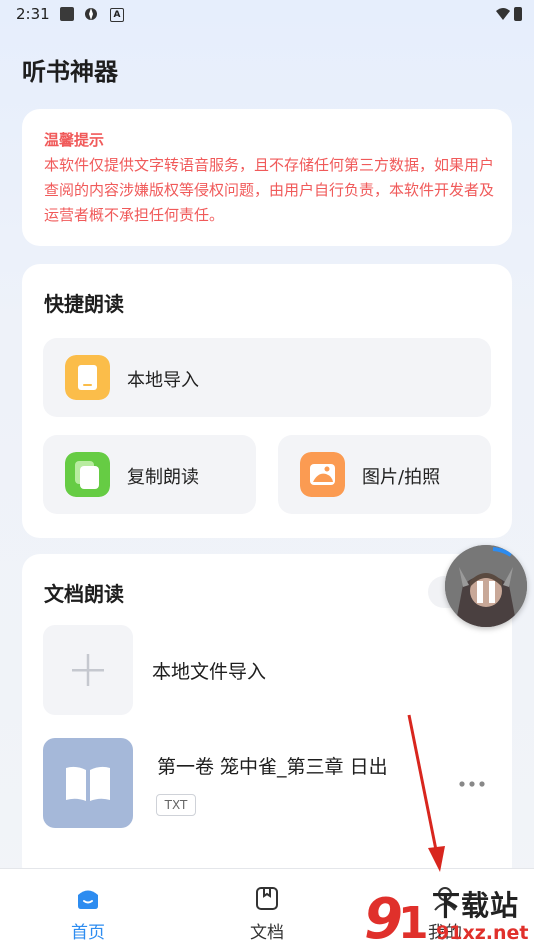 This screenshot has width=534, height=951. I want to click on photo-read-tile: 图片/拍照, so click(384, 474).